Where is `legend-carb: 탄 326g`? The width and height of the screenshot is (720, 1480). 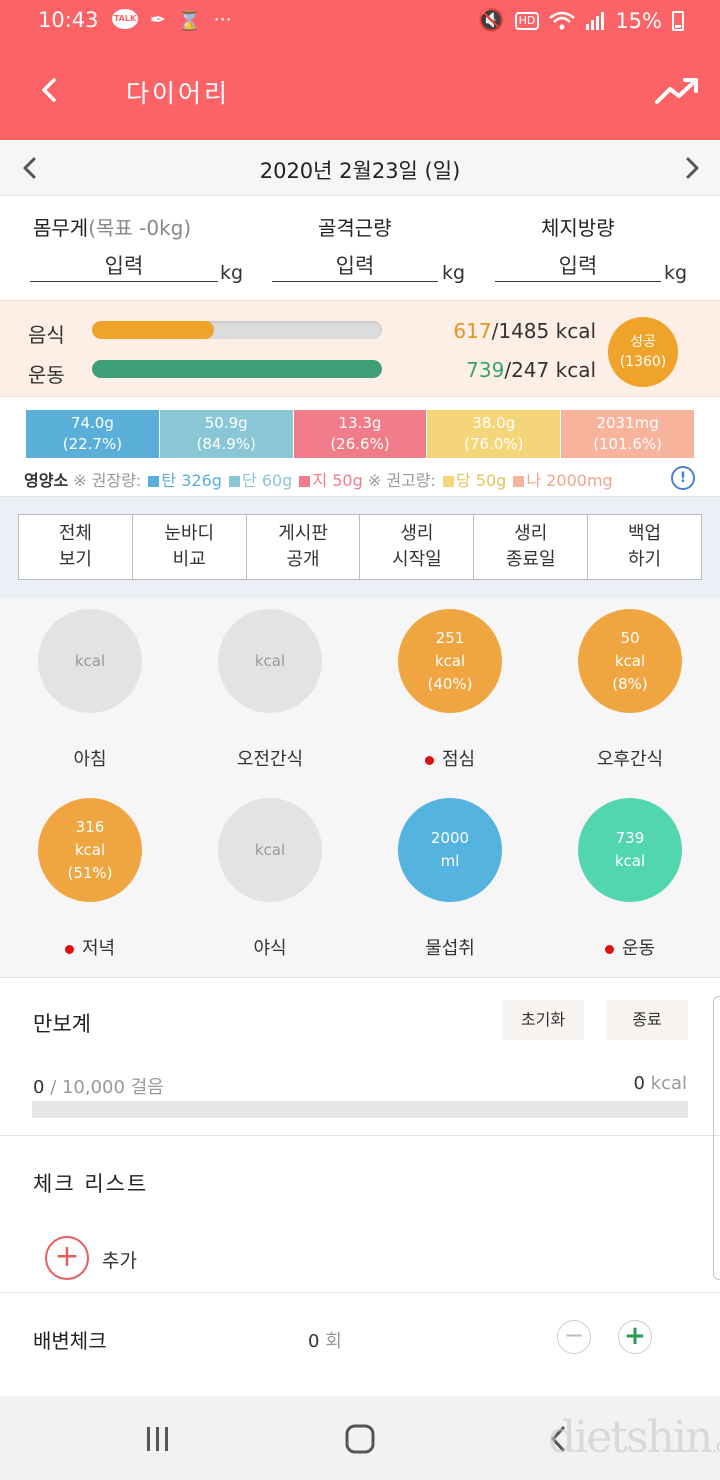 legend-carb: 탄 326g is located at coordinates (185, 480).